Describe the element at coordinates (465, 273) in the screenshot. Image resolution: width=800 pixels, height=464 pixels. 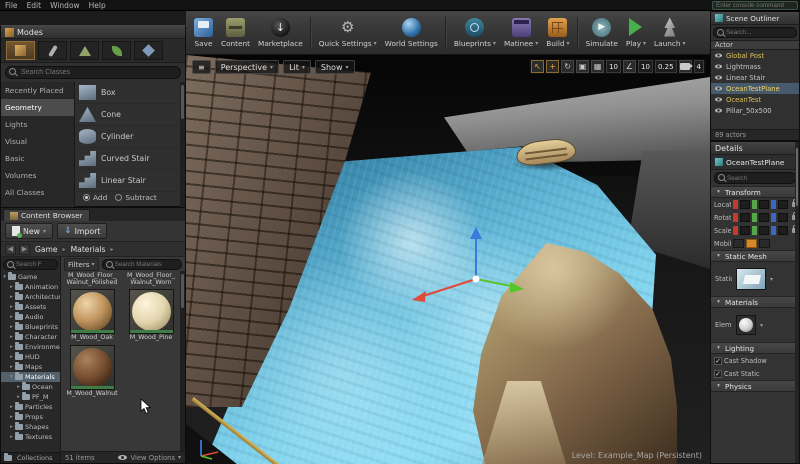
I see `transform-gizmo` at that location.